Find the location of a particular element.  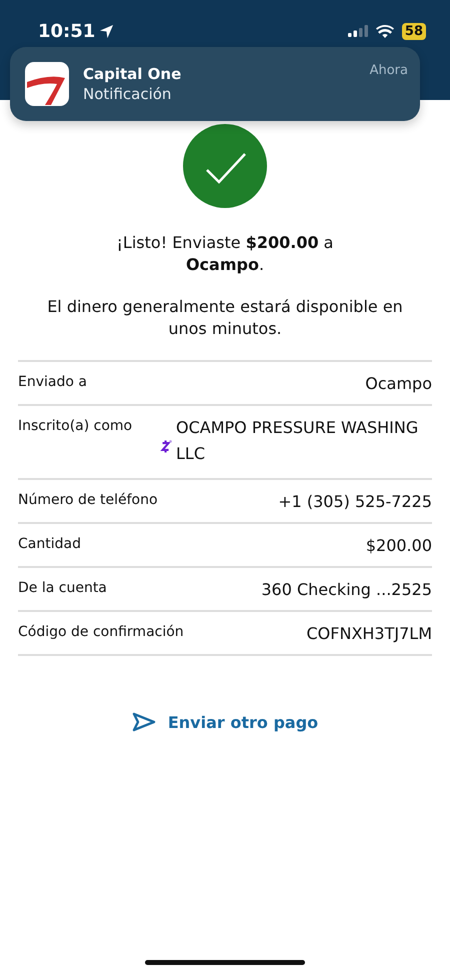

detail-label: Enviado a is located at coordinates (52, 382).